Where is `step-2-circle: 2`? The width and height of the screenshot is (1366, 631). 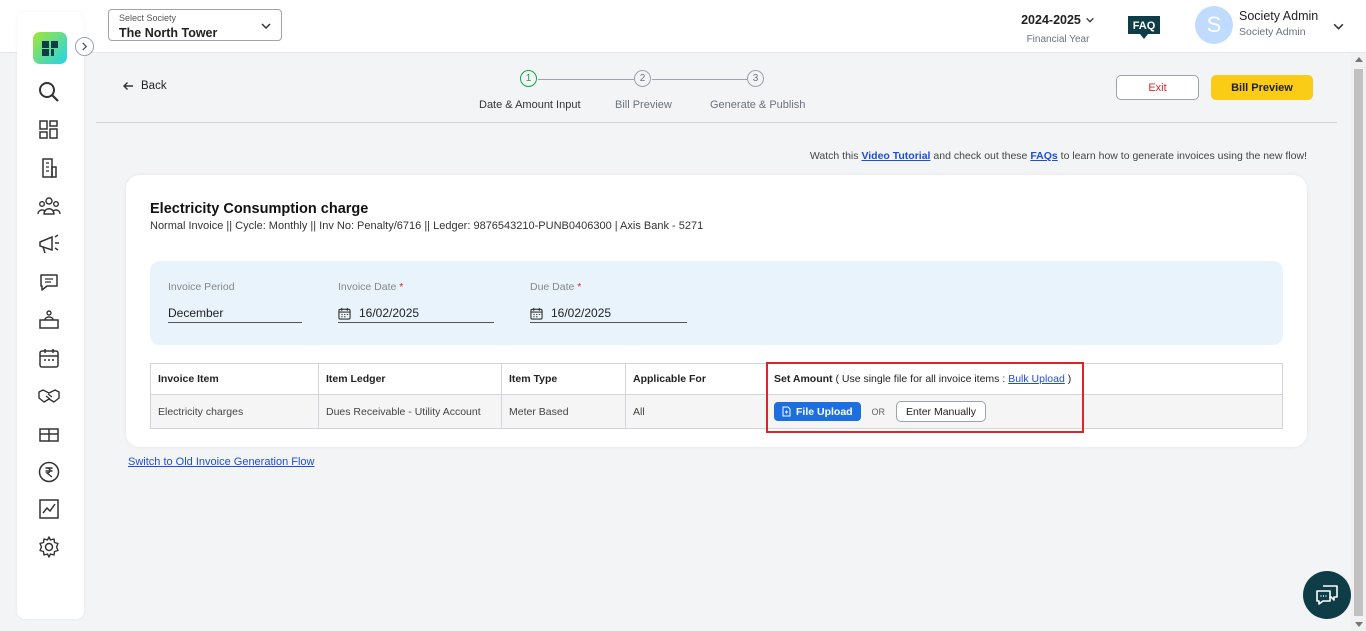
step-2-circle: 2 is located at coordinates (642, 78).